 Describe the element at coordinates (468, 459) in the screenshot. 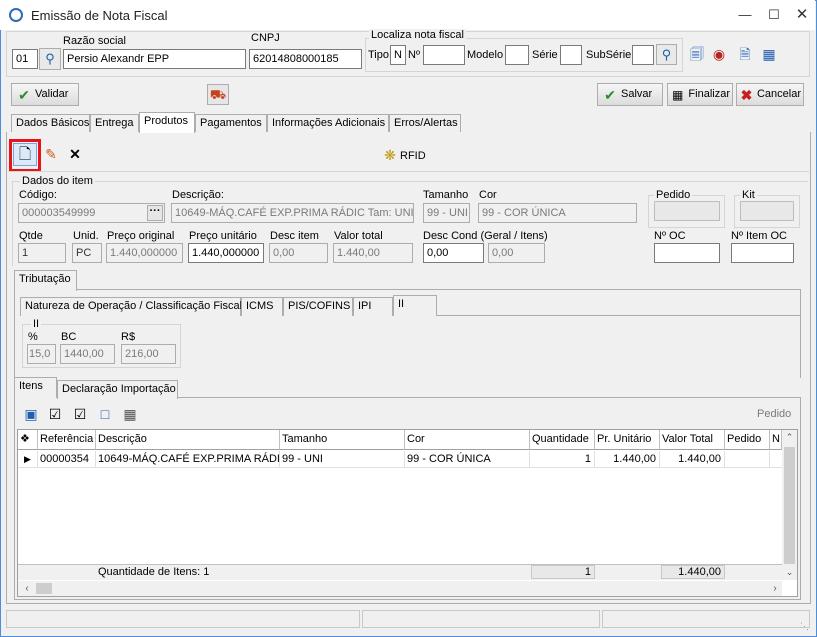

I see `cell-cor: 99 - COR ÚNICA` at that location.